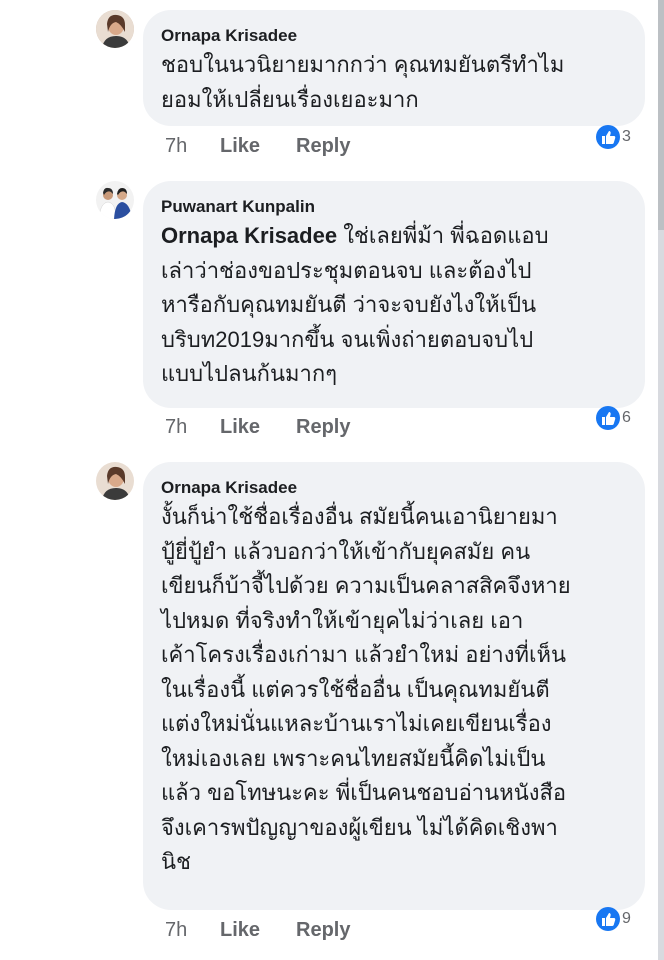 The height and width of the screenshot is (960, 664). I want to click on comment-line: แต่งใหม่นั่นแหละบ้านเราไม่เคยเขียนเรื่อง, so click(356, 723).